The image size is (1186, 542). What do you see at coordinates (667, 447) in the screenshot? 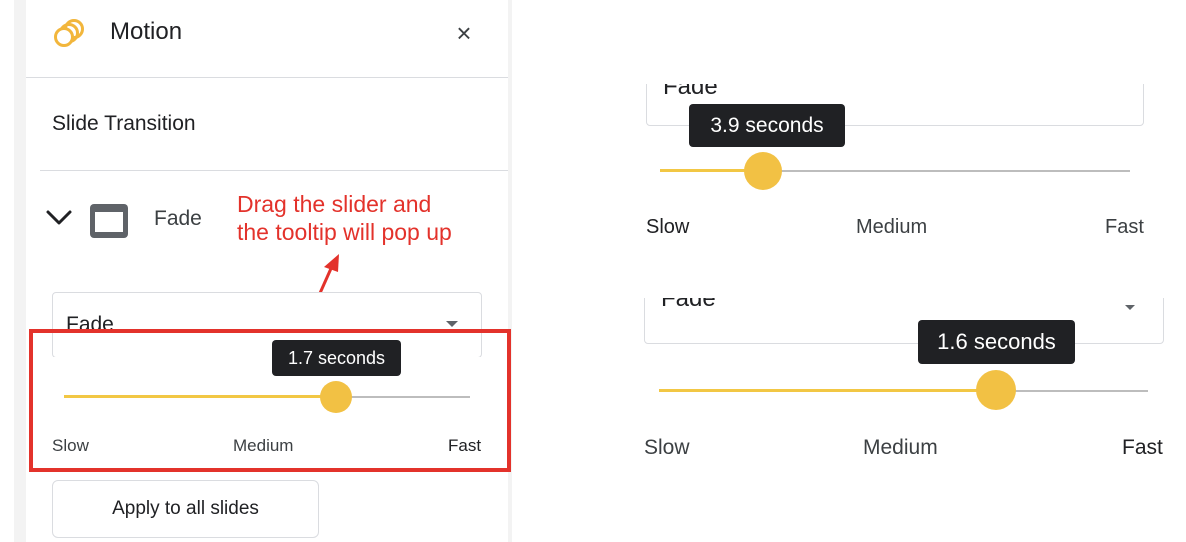
I see `example-2-label-slow: Slow` at bounding box center [667, 447].